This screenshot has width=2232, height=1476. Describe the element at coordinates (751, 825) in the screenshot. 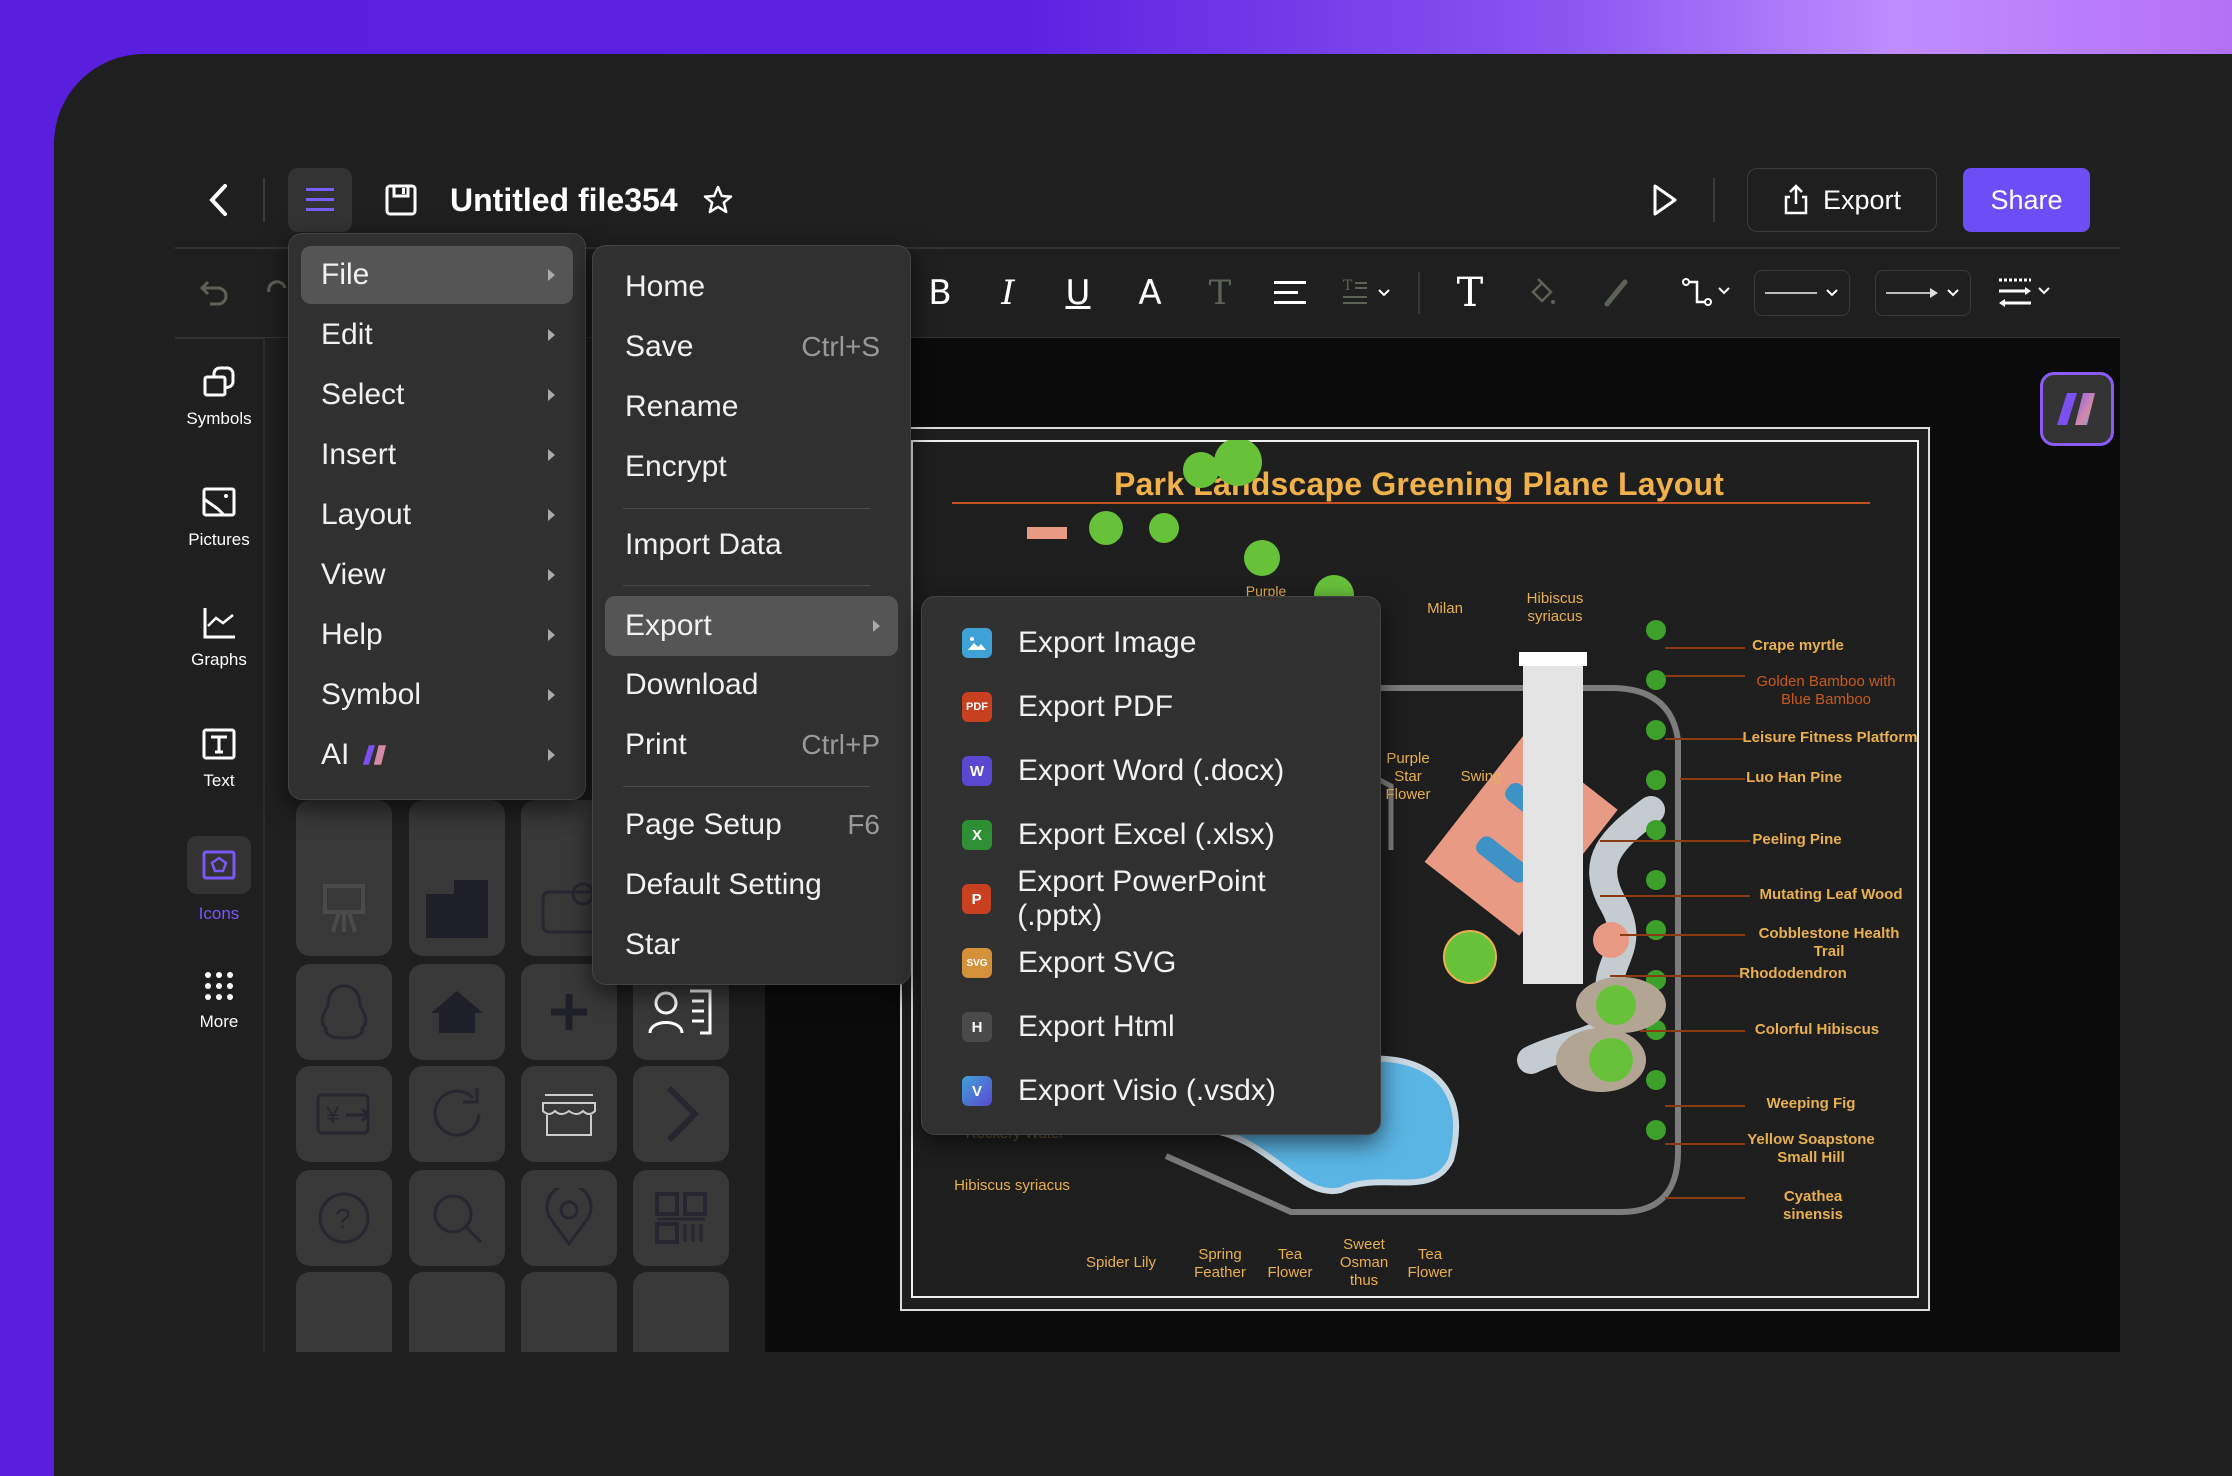

I see `menu-item-page-setup: Page Setup F6` at that location.